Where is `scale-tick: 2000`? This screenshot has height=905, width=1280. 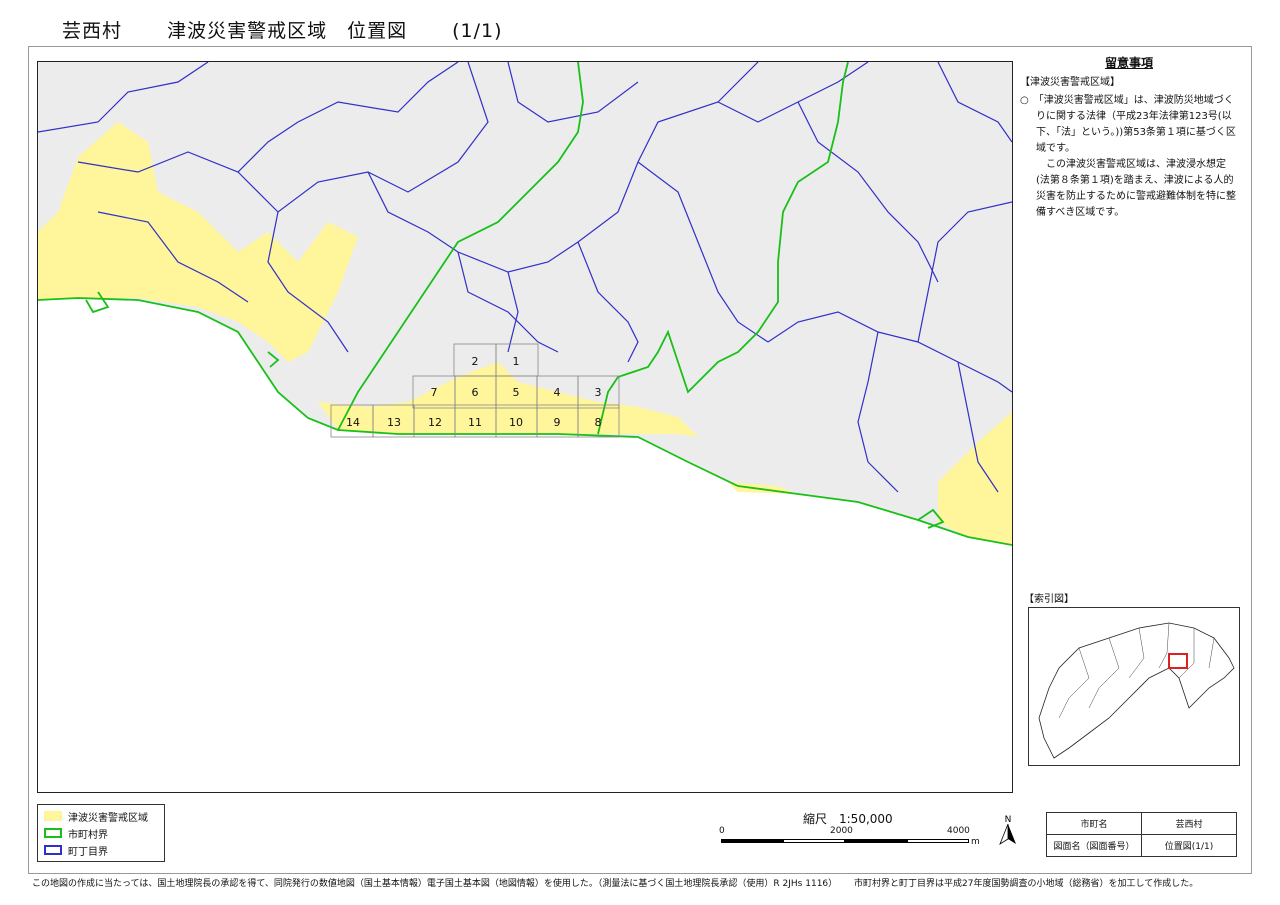 scale-tick: 2000 is located at coordinates (841, 831).